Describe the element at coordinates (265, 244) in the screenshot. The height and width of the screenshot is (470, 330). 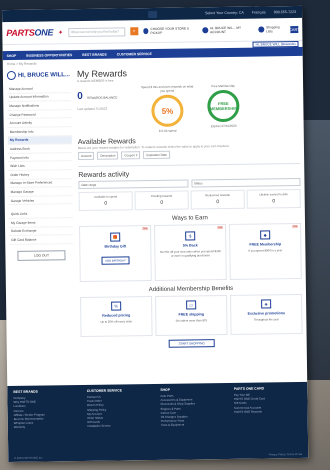
I see `card-title: FREE Membership` at that location.